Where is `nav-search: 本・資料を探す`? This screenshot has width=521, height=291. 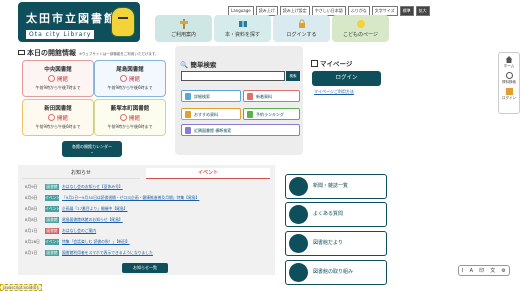
nav-search: 本・資料を探す is located at coordinates (242, 28).